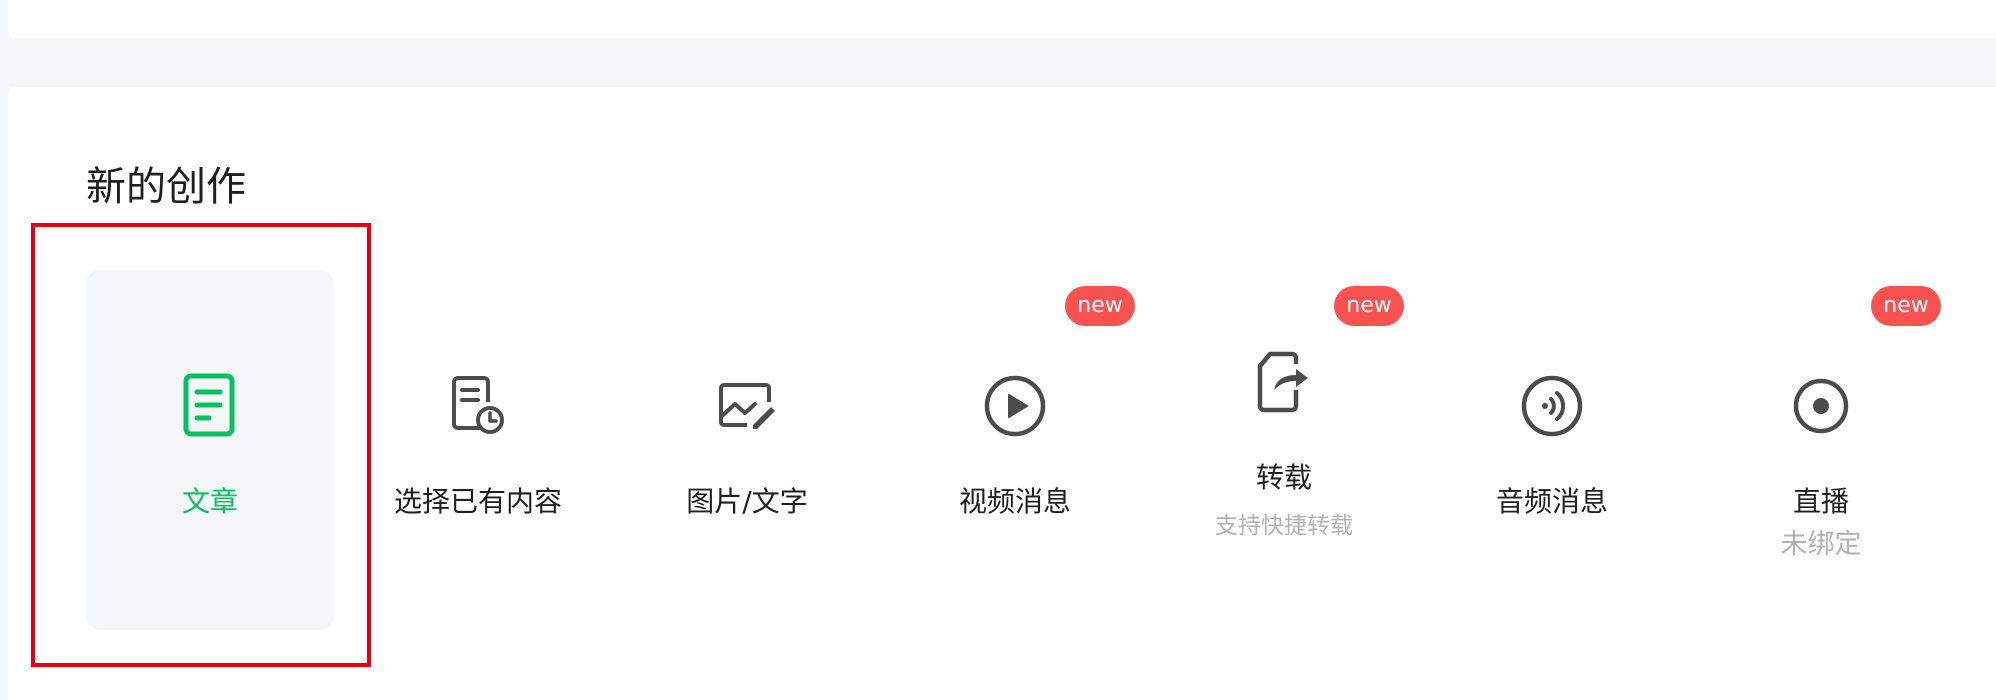 This screenshot has width=1996, height=700. What do you see at coordinates (1284, 450) in the screenshot?
I see `repost-button: new 转载 支持快捷转载` at bounding box center [1284, 450].